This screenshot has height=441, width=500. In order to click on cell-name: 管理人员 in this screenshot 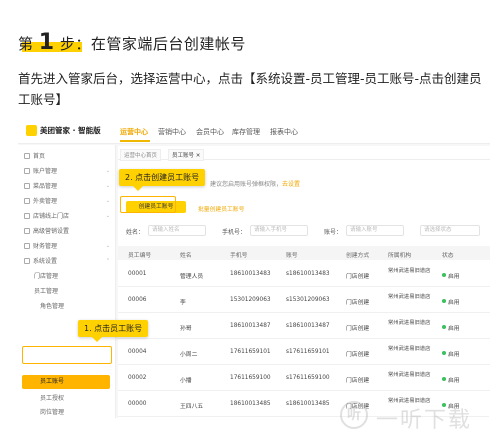, I will do `click(192, 277)`.